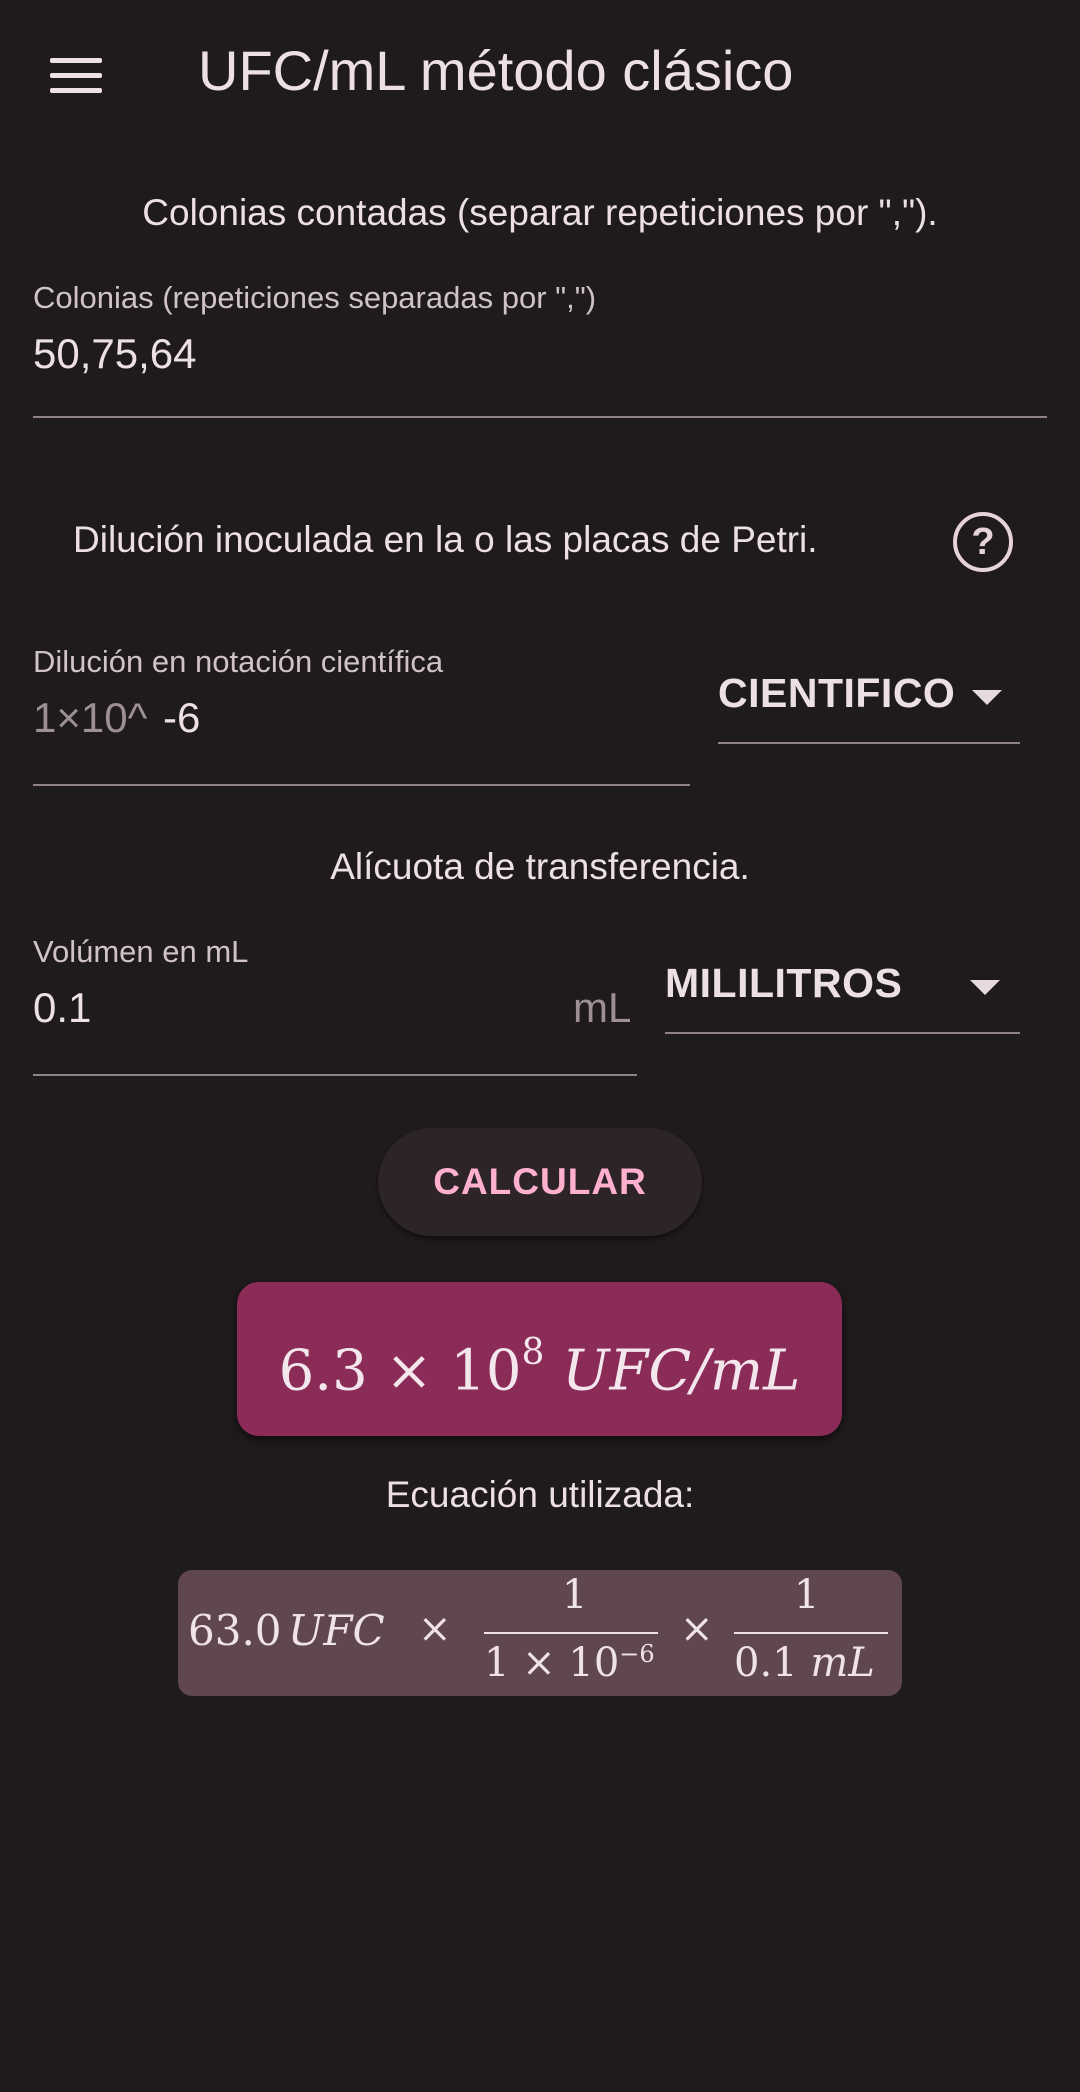 This screenshot has height=2092, width=1080. What do you see at coordinates (336, 1630) in the screenshot?
I see `equation-count-unit: UFC` at bounding box center [336, 1630].